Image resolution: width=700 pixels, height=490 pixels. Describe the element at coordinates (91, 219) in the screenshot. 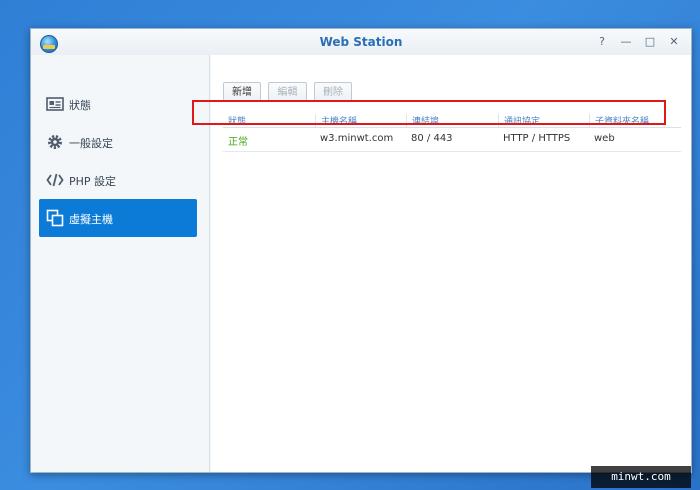

I see `sidebar-item-label: 虛擬主機` at that location.